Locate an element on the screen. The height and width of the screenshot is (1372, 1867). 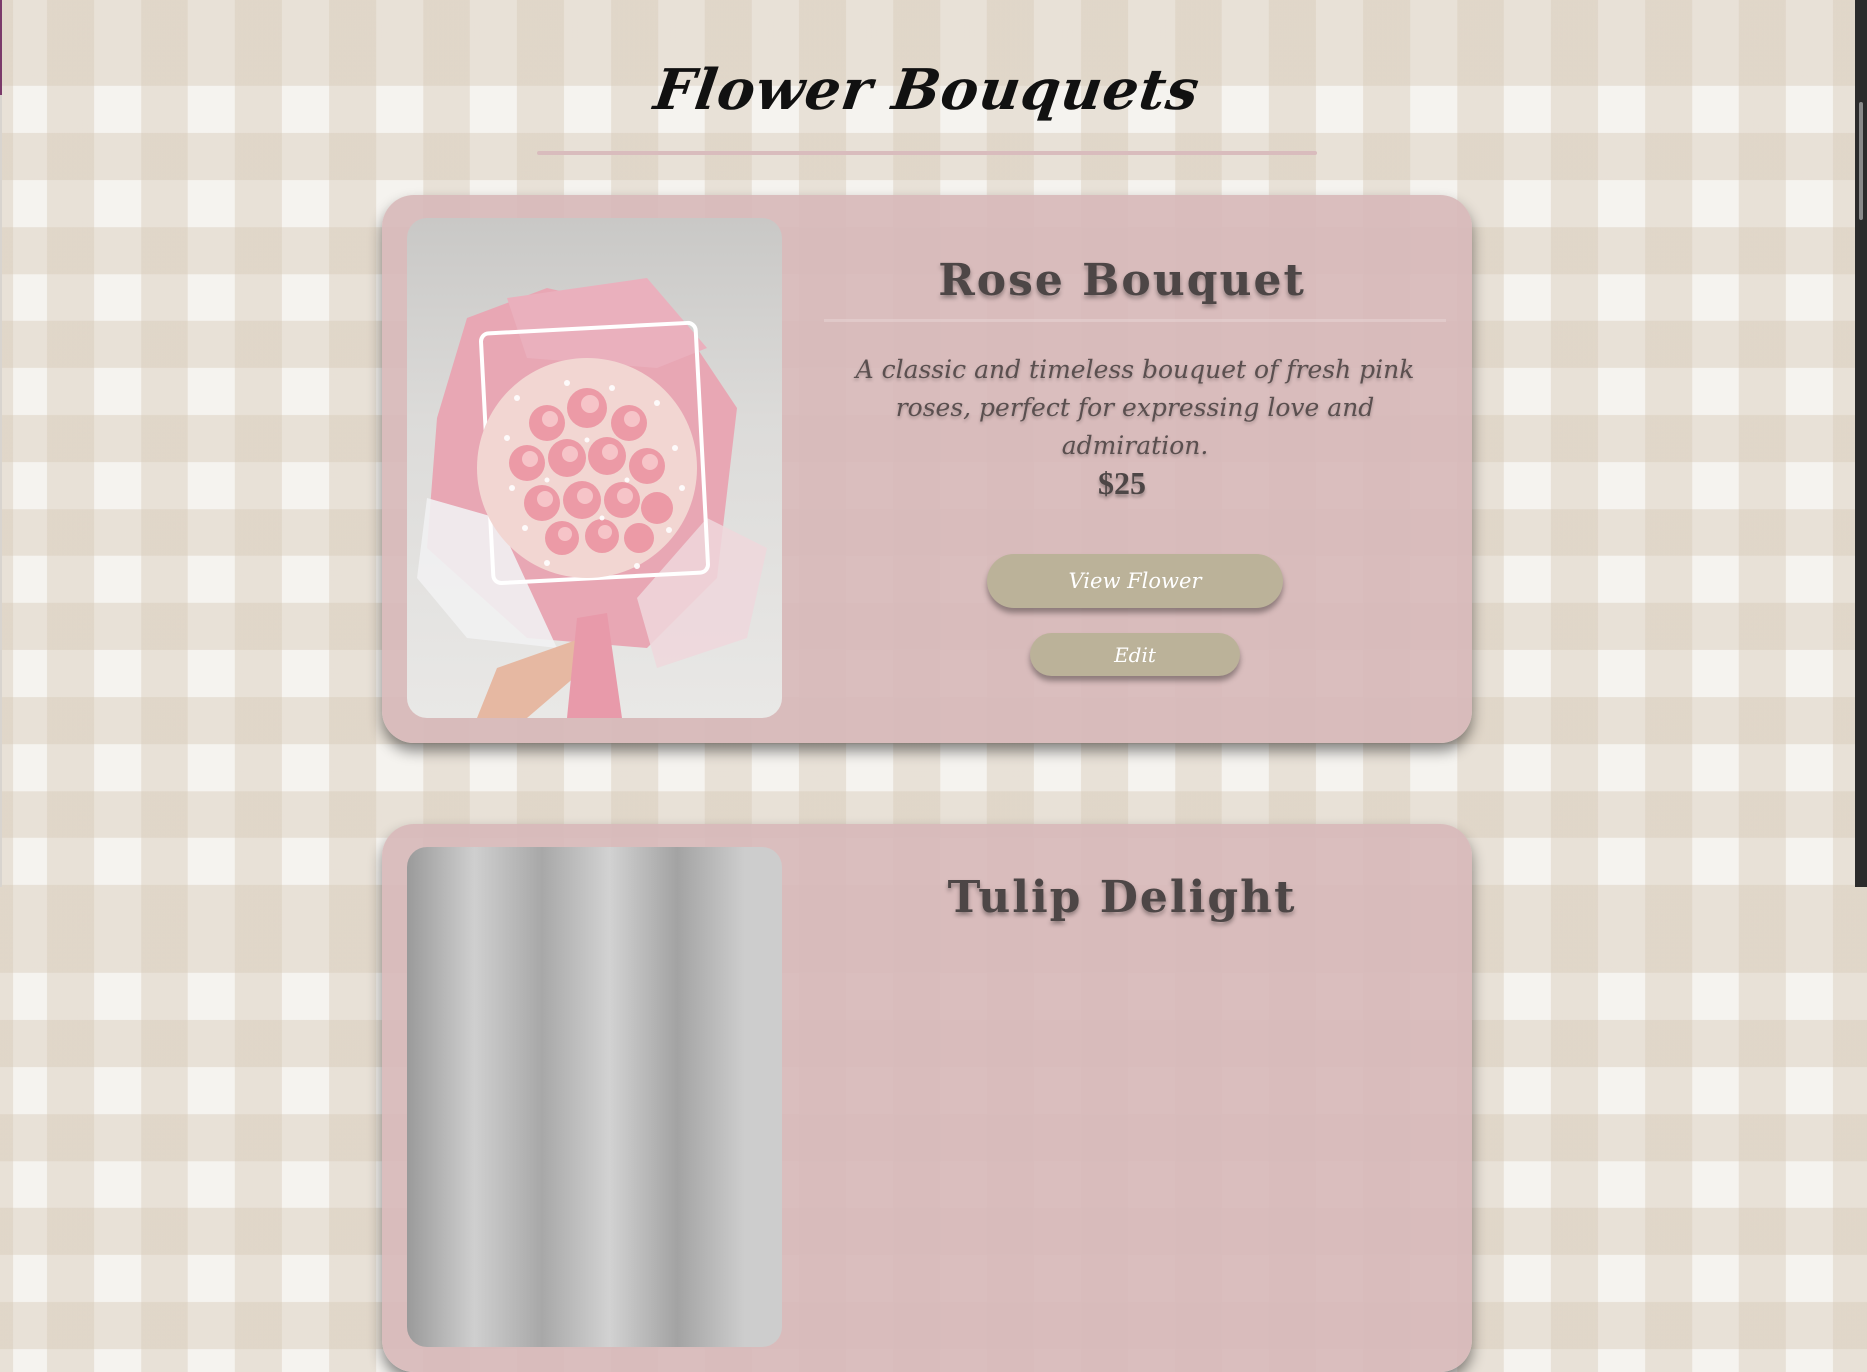
name-divider is located at coordinates (1135, 320).